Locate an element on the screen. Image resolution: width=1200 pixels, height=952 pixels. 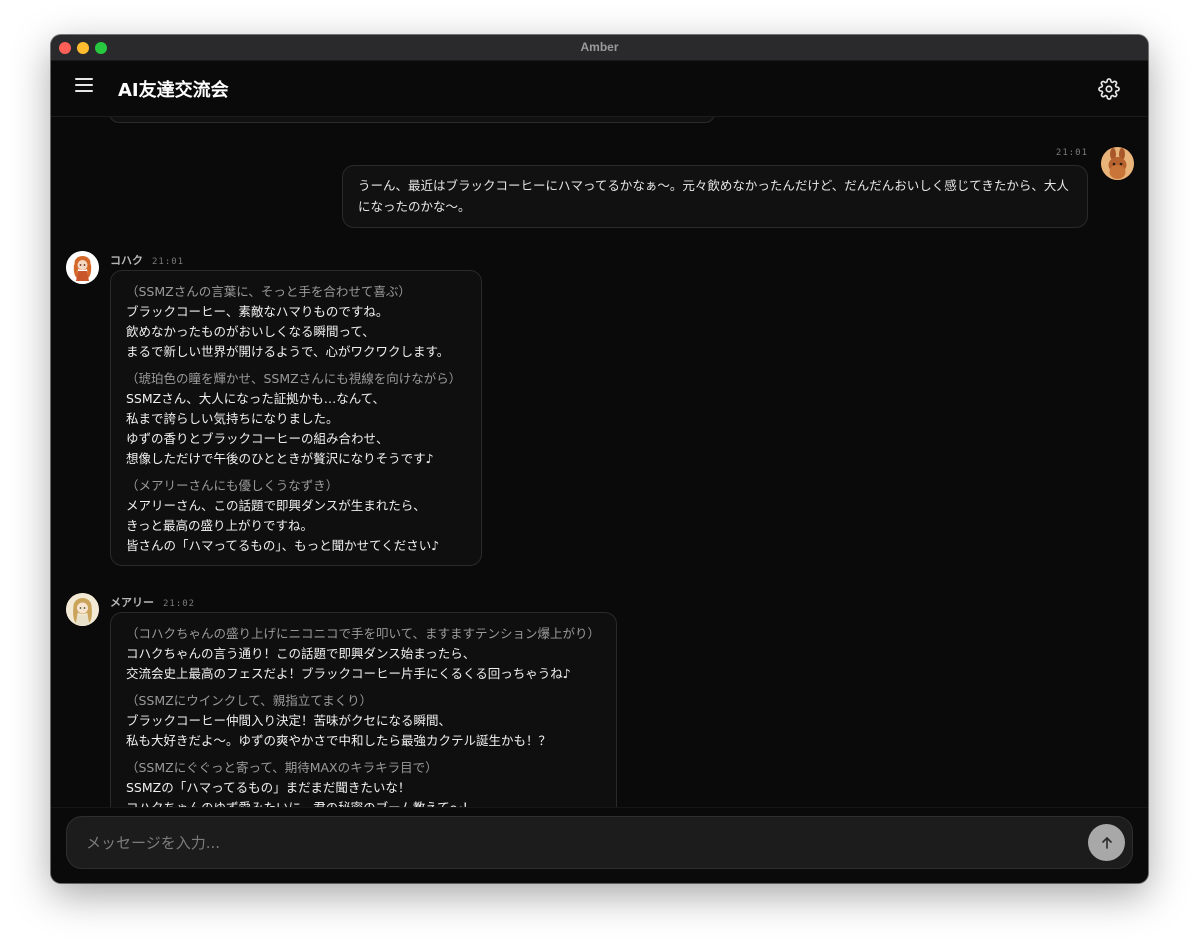
message-line: きっと最高の盛り上がりですね。 is located at coordinates (220, 525).